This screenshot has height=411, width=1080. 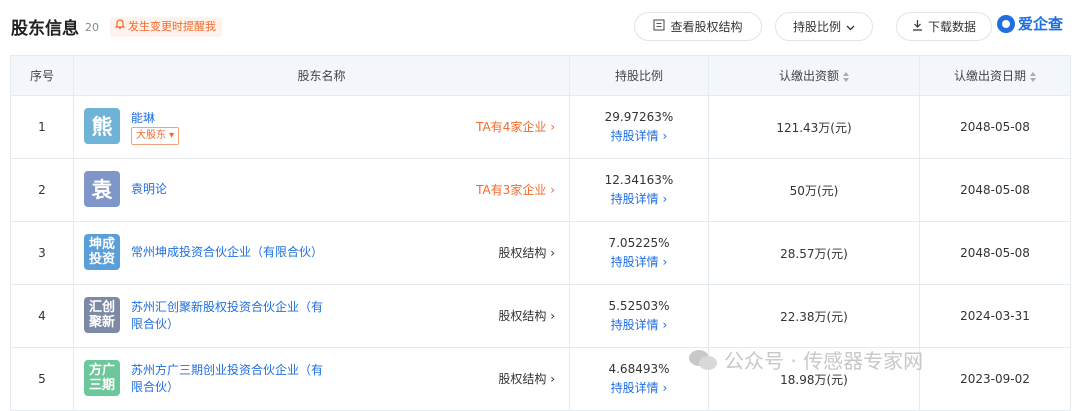 What do you see at coordinates (540, 27) in the screenshot?
I see `section-header: 股东信息 20 发生变更时提醒我 查看股权结构 持股比例 下载数据 爱企查` at bounding box center [540, 27].